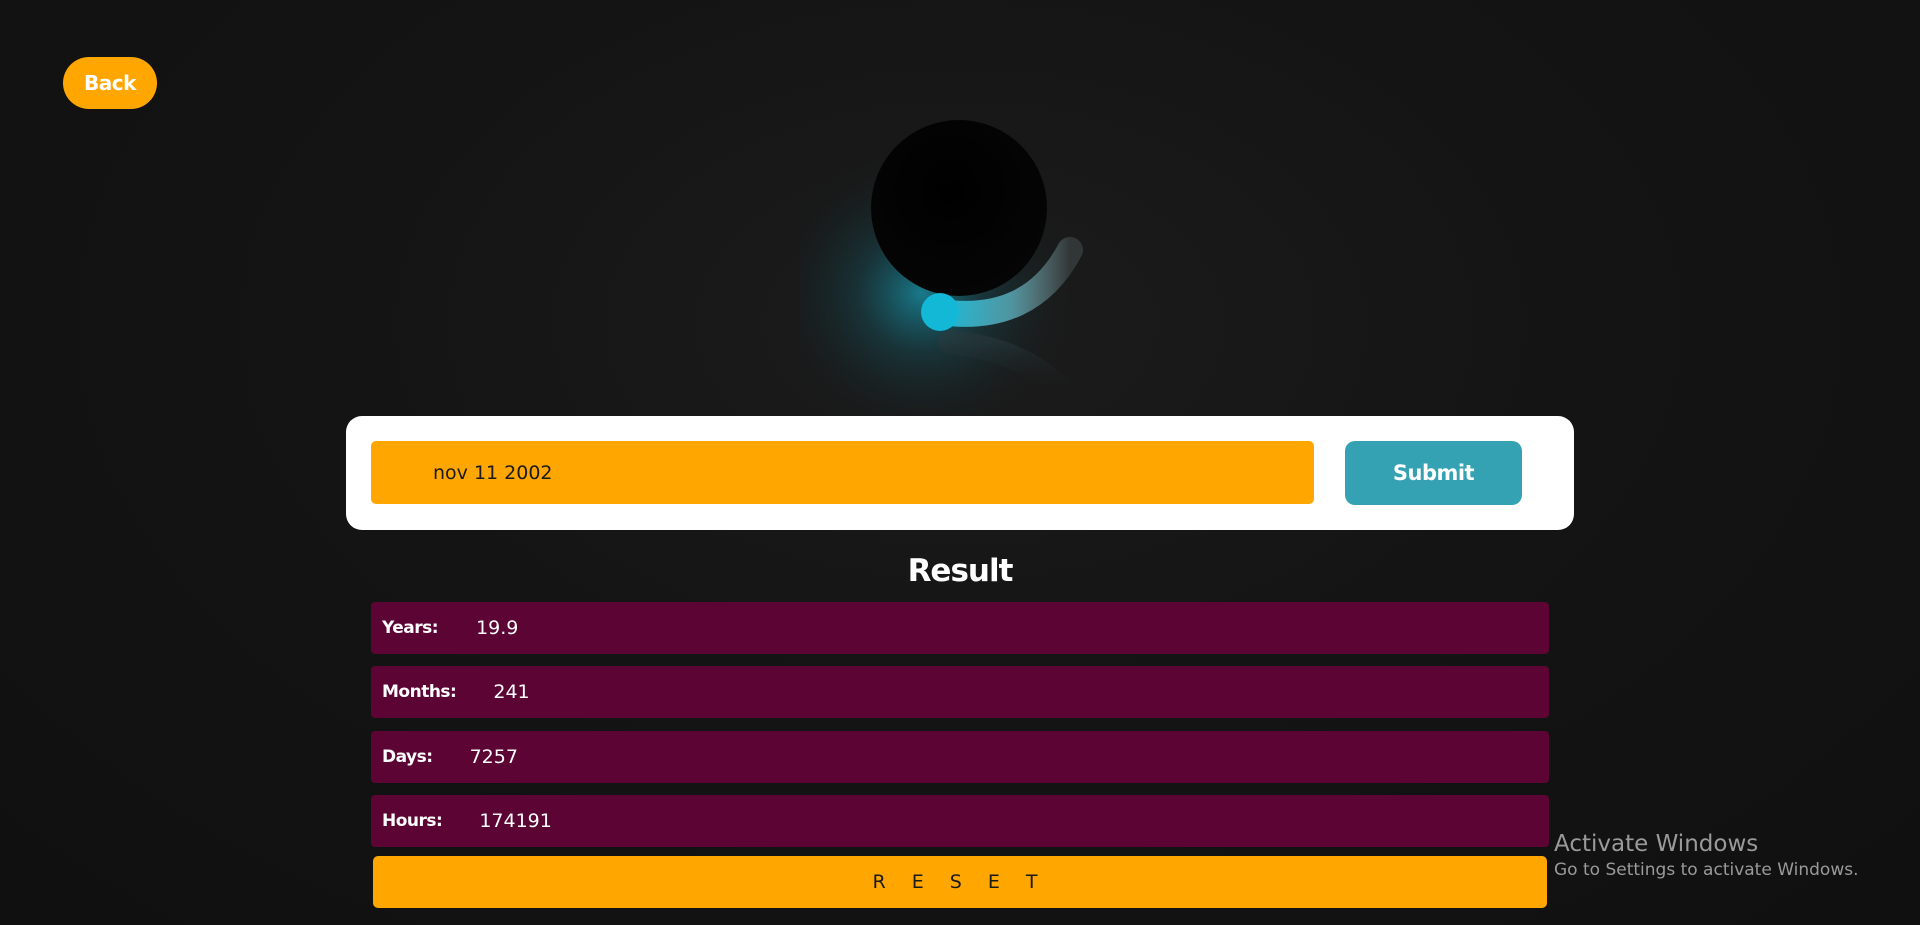 This screenshot has width=1920, height=925. What do you see at coordinates (412, 821) in the screenshot?
I see `result-label-hours: Hours:` at bounding box center [412, 821].